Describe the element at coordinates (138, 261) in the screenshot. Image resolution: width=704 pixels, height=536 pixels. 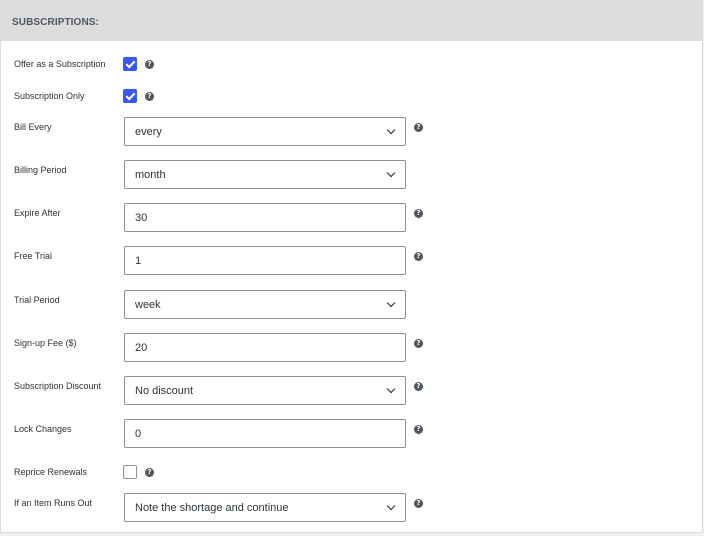
I see `free-trial-value: 1` at that location.